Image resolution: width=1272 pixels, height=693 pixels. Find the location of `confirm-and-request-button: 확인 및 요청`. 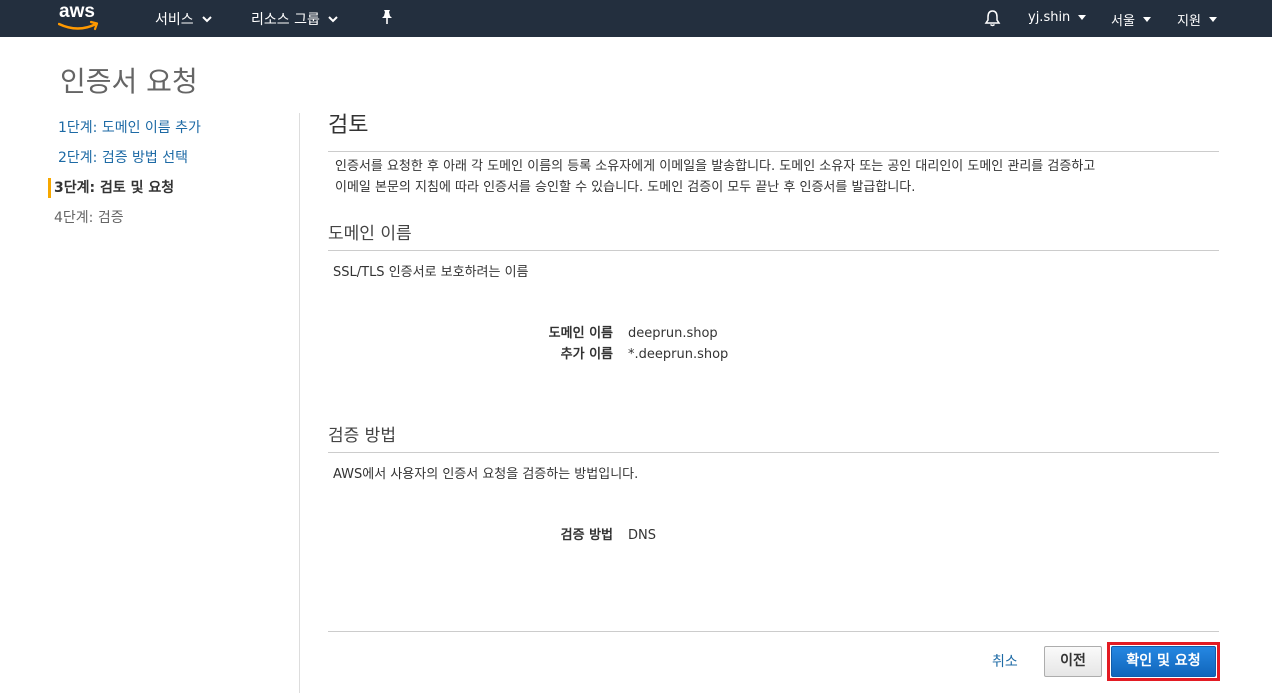

confirm-and-request-button: 확인 및 요청 is located at coordinates (1163, 661).